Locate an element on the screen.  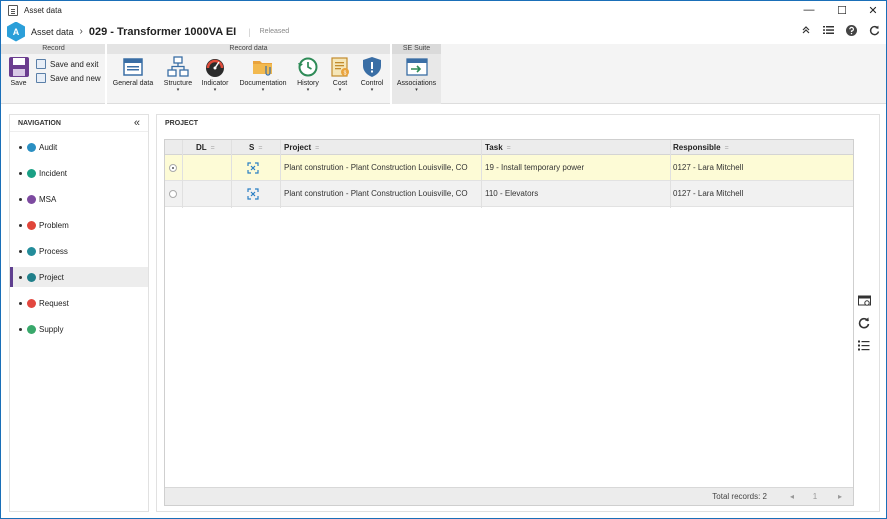
project-icon is located at coordinates (31, 277).